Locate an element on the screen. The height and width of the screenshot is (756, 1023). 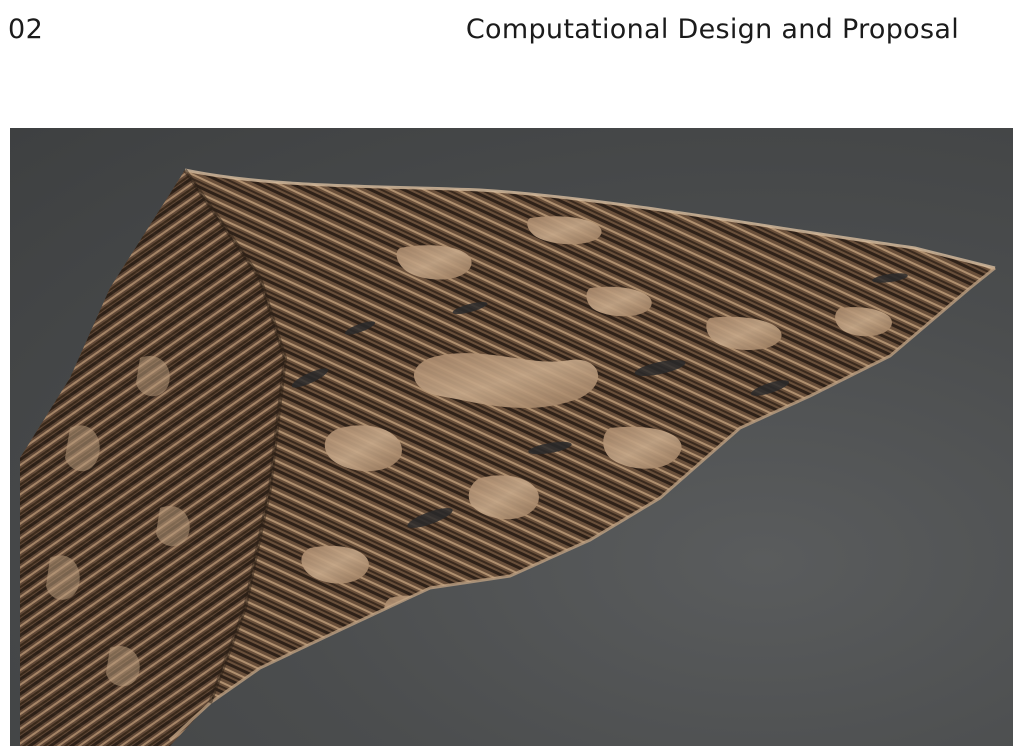
chapter-number: 02 is located at coordinates (26, 29).